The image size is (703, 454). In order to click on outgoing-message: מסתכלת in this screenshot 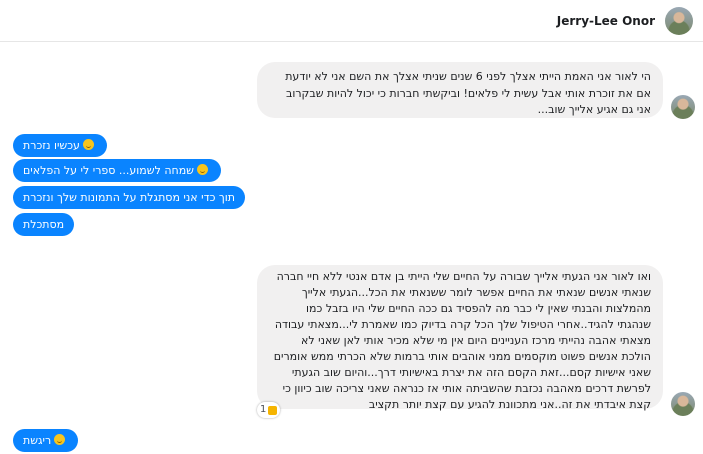, I will do `click(44, 224)`.